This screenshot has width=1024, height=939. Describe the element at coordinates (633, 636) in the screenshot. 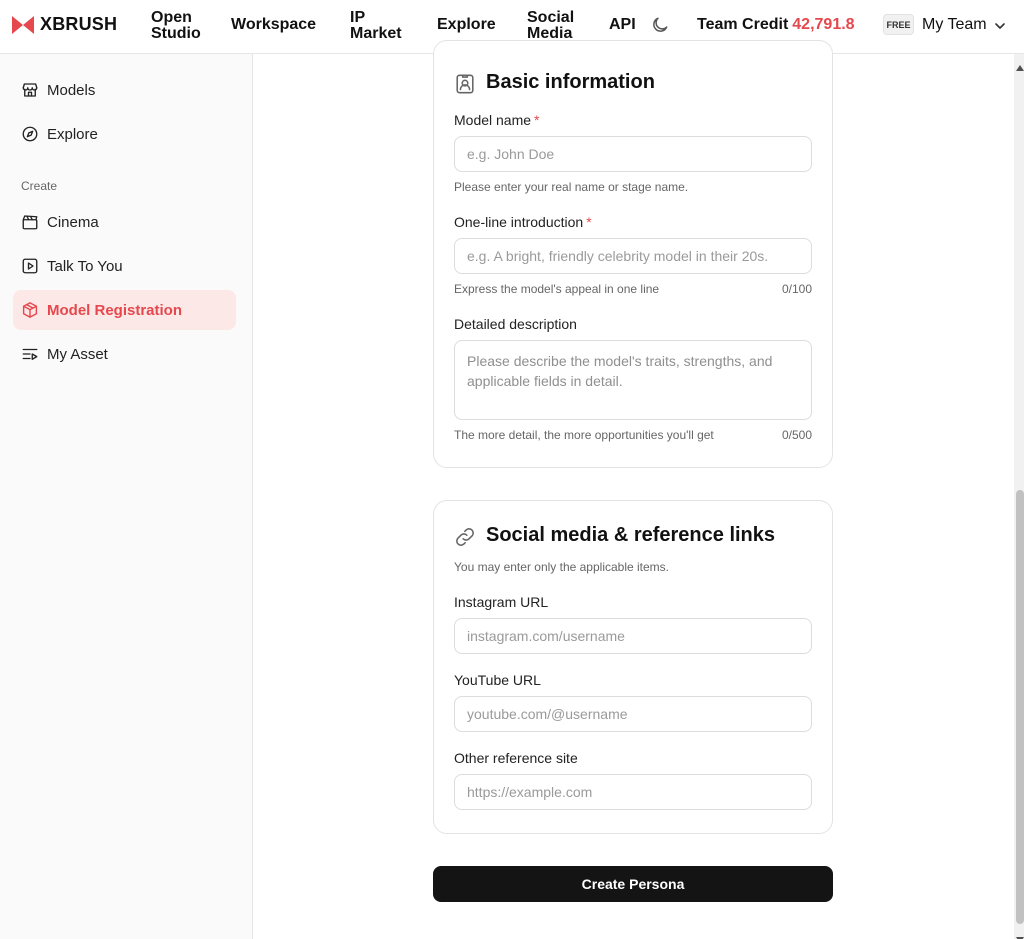

I see `instagram-url-input` at that location.